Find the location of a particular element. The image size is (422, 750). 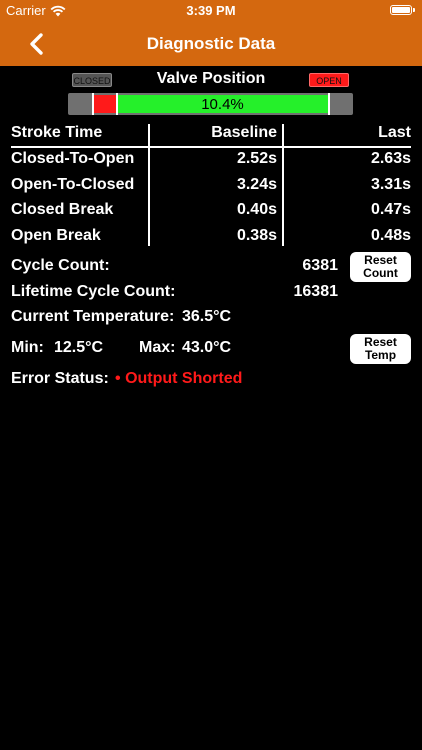

row-baseline: 0.38s is located at coordinates (256, 235).